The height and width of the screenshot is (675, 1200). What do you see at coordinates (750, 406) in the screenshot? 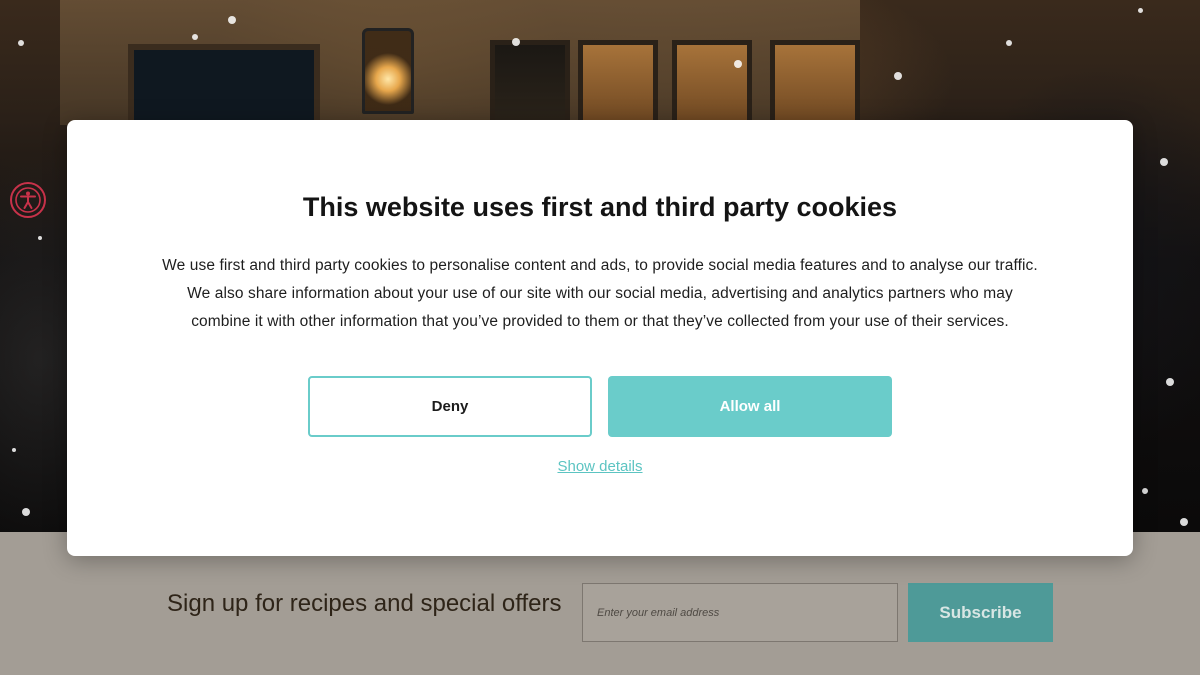
I see `allow-all-button: Allow all` at bounding box center [750, 406].